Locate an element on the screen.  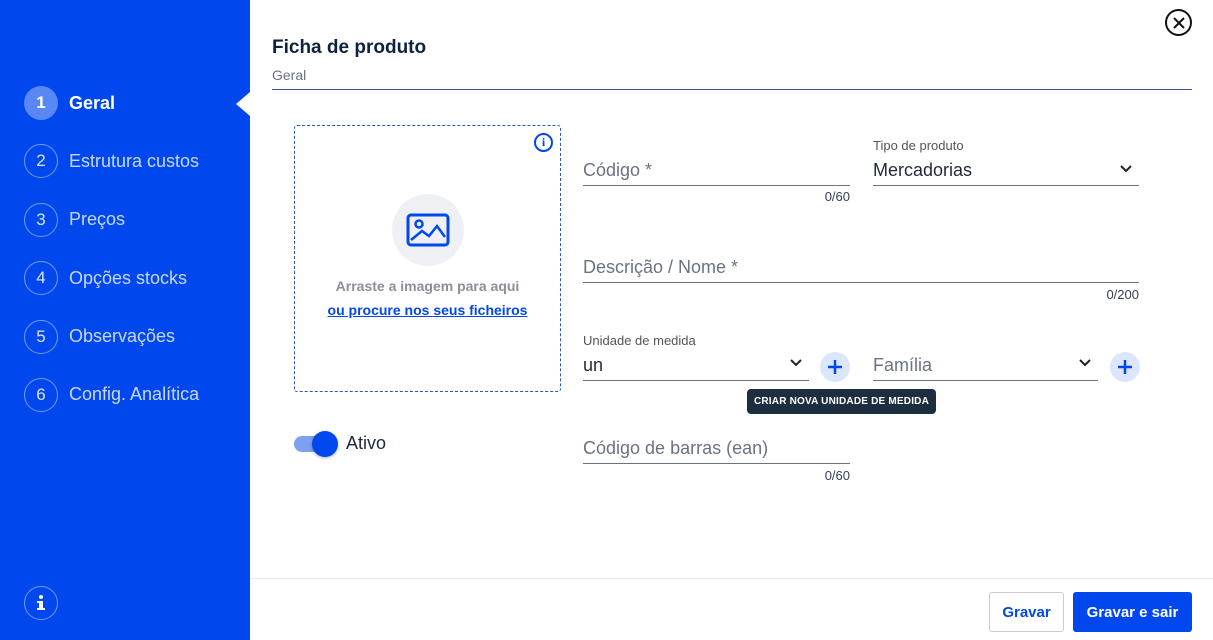
dropzone-instruction: Arraste a imagem para aqui is located at coordinates (427, 286).